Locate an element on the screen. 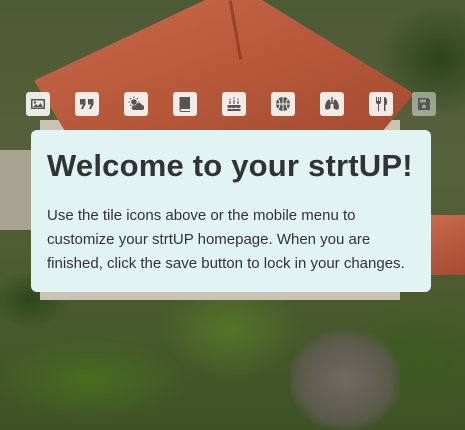 Image resolution: width=465 pixels, height=430 pixels. image-tile-button is located at coordinates (38, 104).